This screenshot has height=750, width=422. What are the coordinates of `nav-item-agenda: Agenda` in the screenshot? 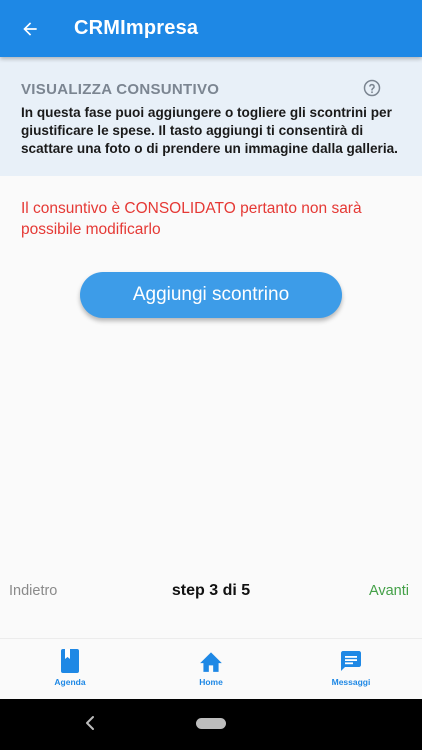 It's located at (70, 668).